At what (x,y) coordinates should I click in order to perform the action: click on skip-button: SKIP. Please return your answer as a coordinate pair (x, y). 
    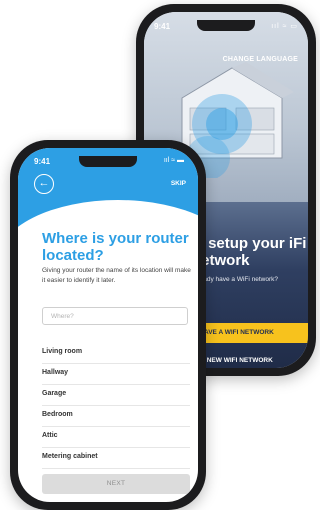
    Looking at the image, I should click on (178, 183).